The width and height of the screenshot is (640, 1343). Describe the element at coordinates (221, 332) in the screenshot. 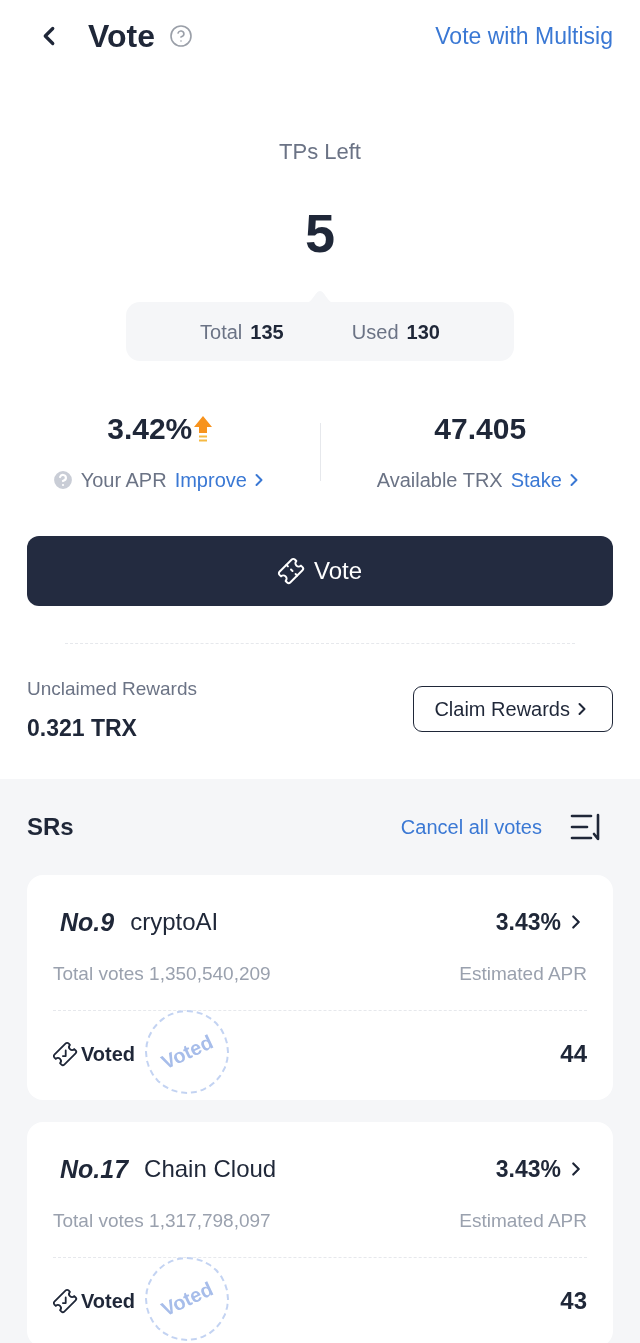

I see `total-label: Total` at that location.